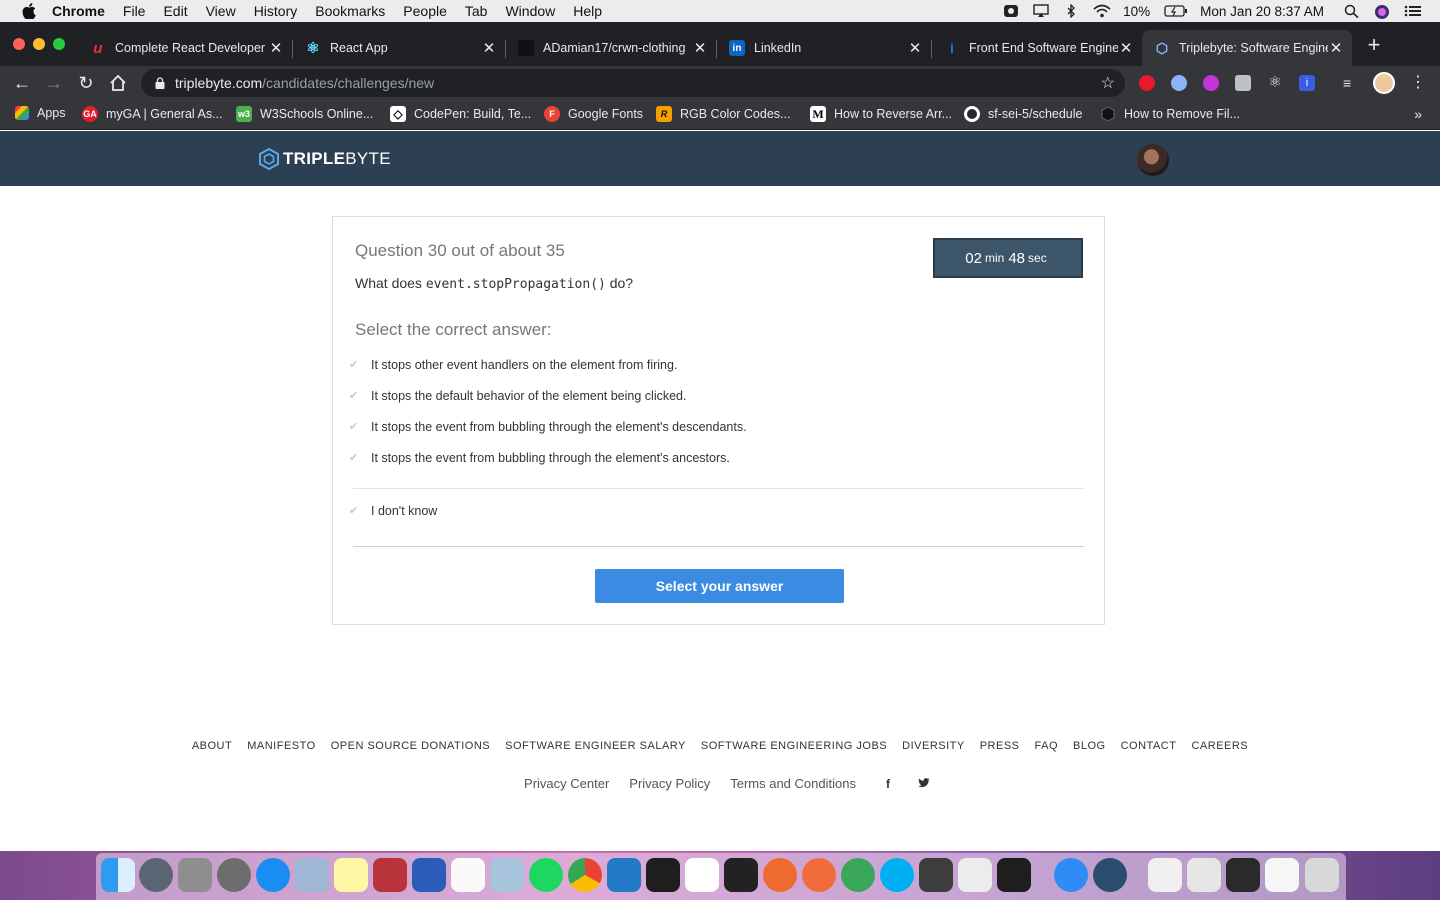 This screenshot has width=1440, height=900. I want to click on quicktime-icon, so click(1110, 875).